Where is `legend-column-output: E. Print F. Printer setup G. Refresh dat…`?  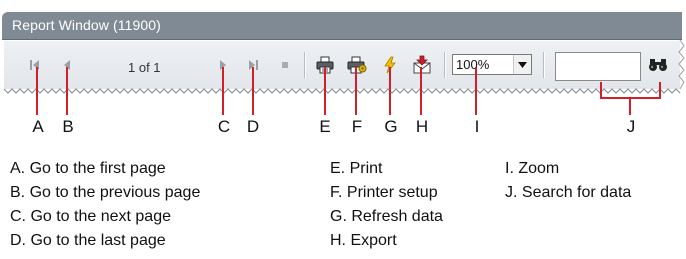
legend-column-output: E. Print F. Printer setup G. Refresh dat… is located at coordinates (386, 205).